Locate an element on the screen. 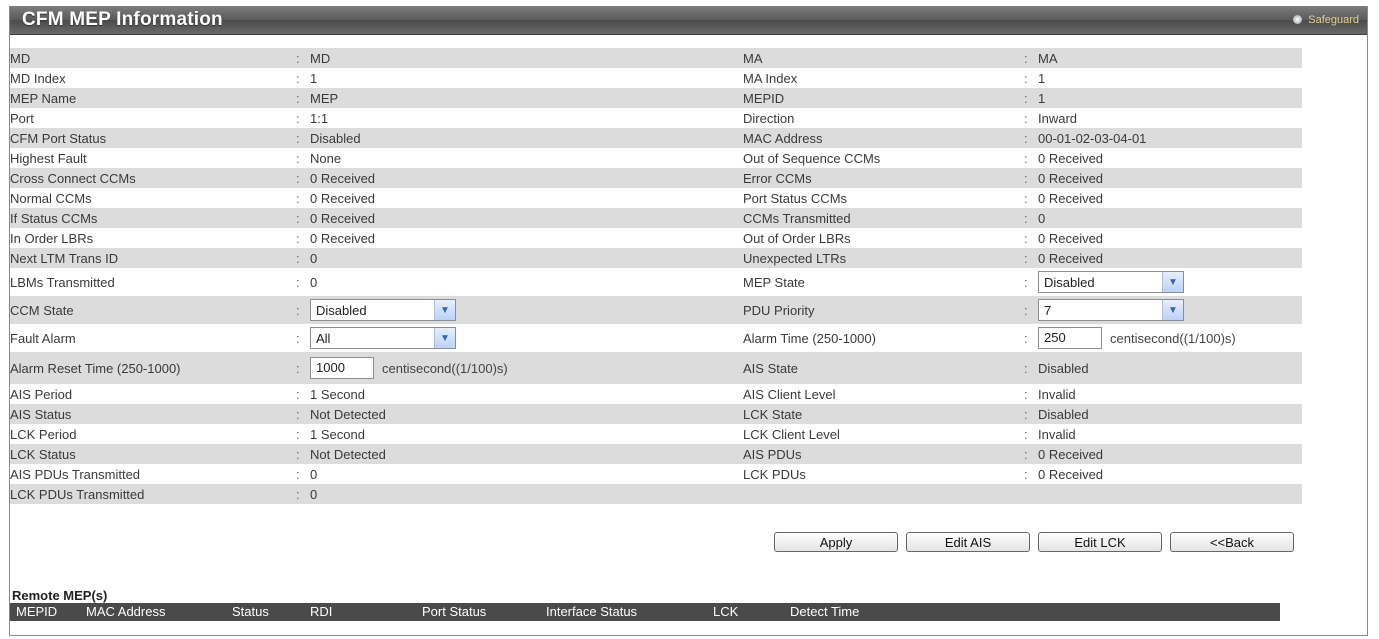  pdu-priority-select: 7 ▼ is located at coordinates (1111, 310).